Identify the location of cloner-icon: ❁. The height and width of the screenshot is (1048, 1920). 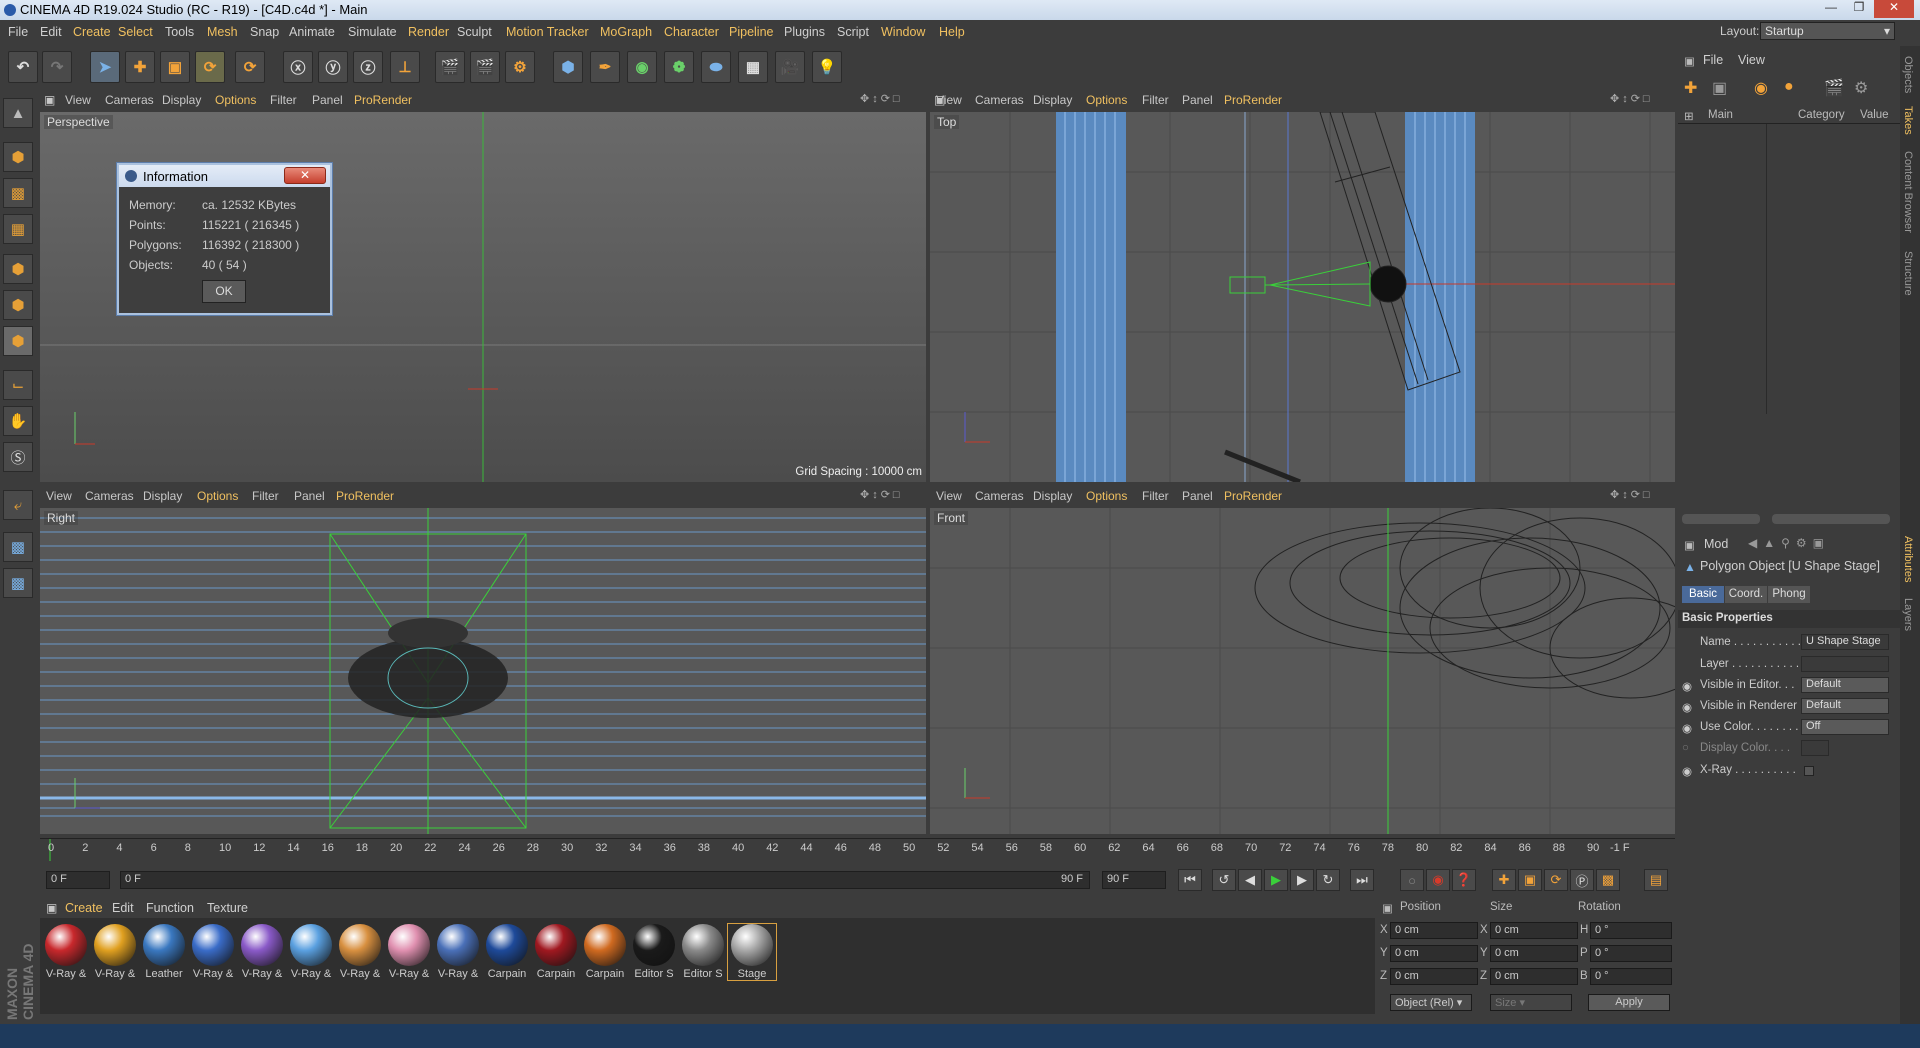
(679, 67).